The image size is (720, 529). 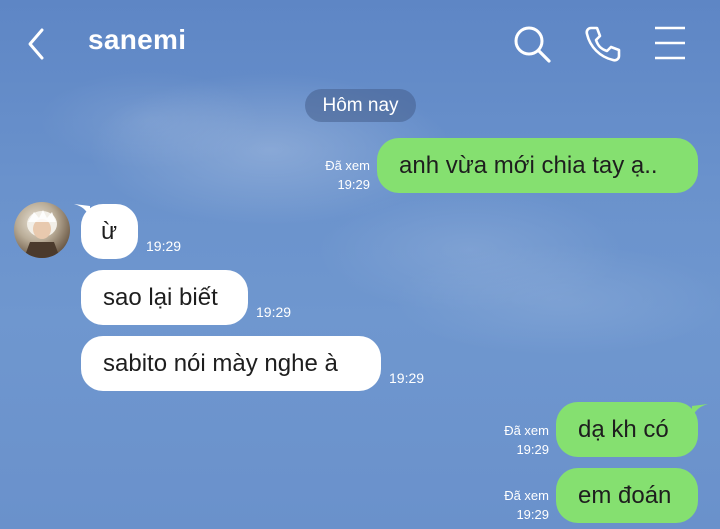 What do you see at coordinates (627, 495) in the screenshot?
I see `message-bubble-outgoing: em đoán` at bounding box center [627, 495].